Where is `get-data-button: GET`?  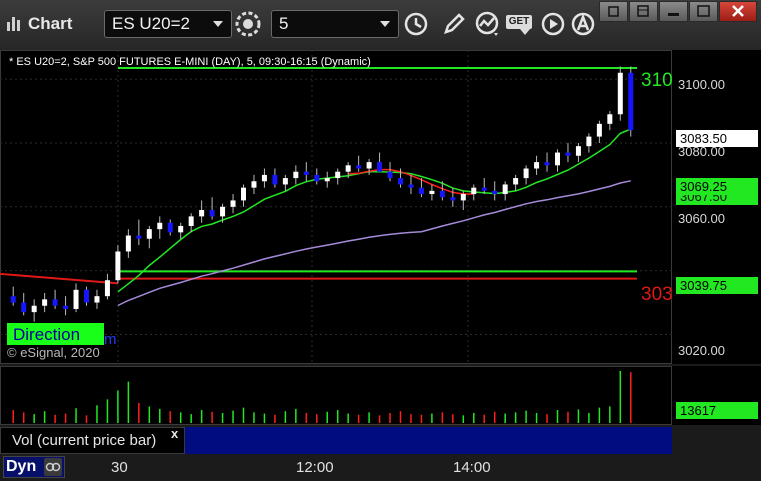
get-data-button: GET is located at coordinates (519, 22).